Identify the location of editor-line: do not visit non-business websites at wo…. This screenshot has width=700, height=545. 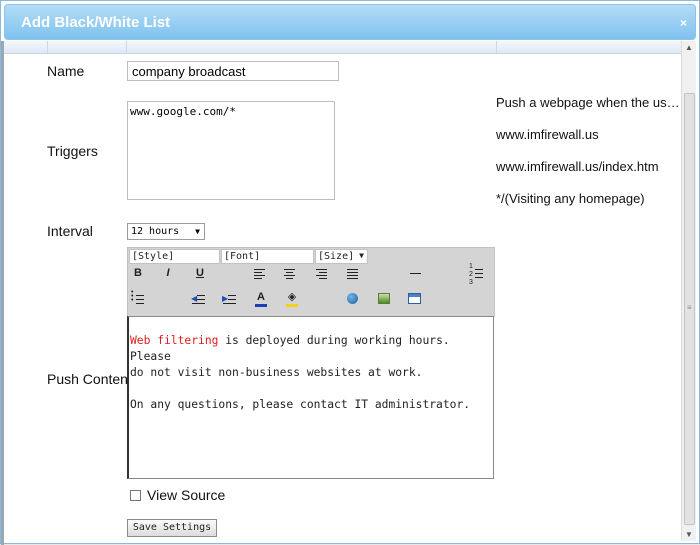
(276, 372).